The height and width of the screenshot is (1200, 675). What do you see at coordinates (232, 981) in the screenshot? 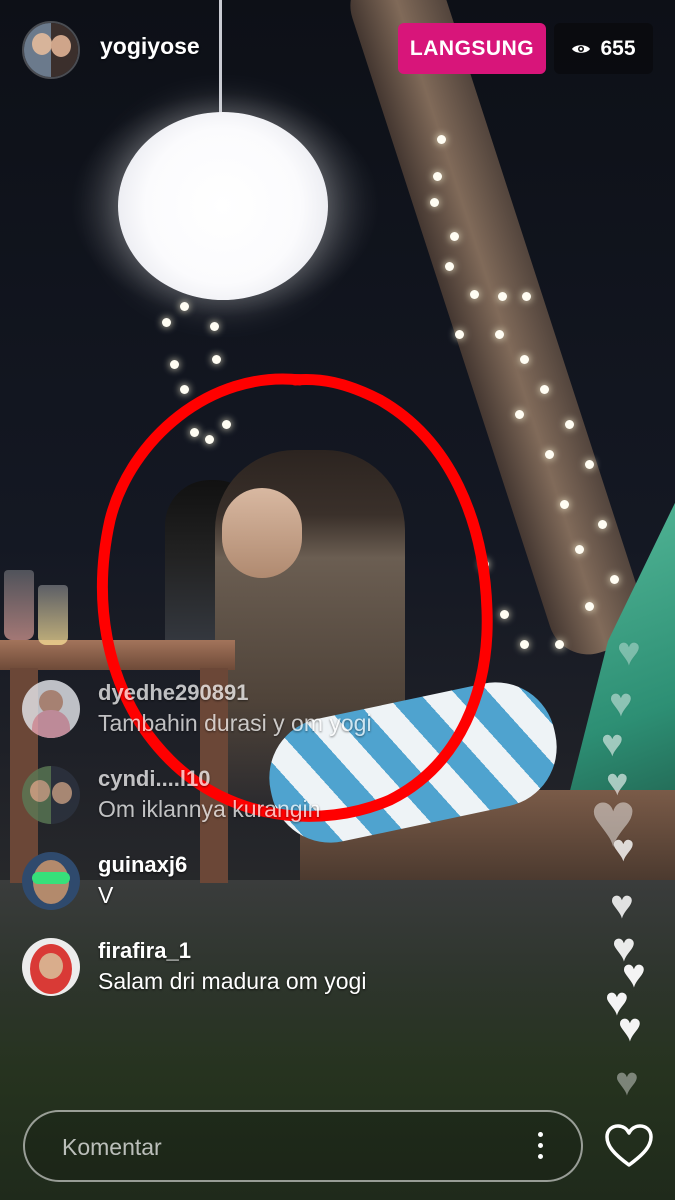
I see `comment-text: Salam dri madura om yogi` at bounding box center [232, 981].